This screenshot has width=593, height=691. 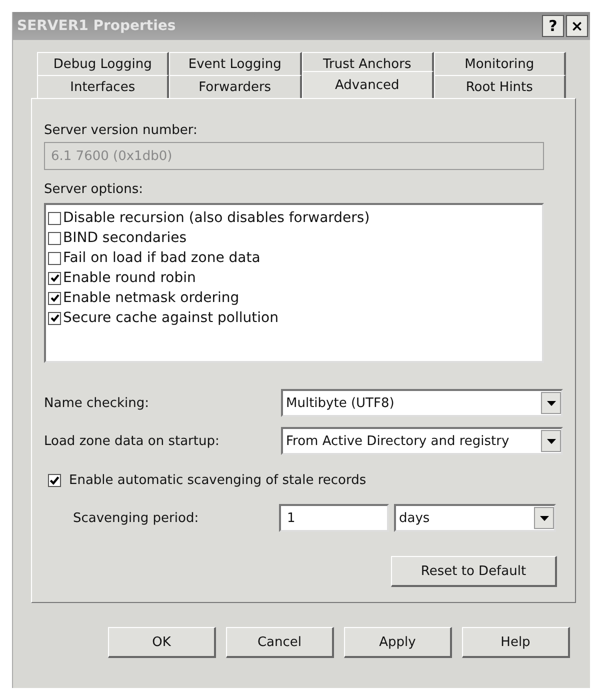 I want to click on option-label: Enable netmask ordering, so click(x=151, y=298).